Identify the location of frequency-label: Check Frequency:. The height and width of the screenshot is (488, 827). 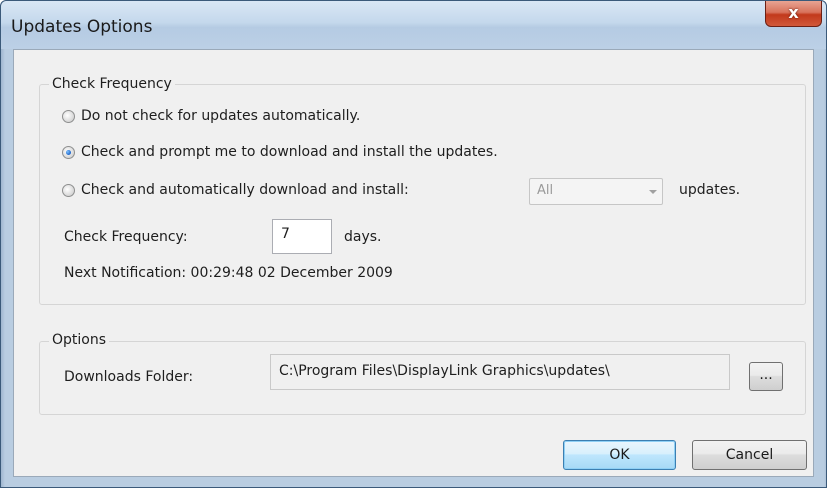
(126, 237).